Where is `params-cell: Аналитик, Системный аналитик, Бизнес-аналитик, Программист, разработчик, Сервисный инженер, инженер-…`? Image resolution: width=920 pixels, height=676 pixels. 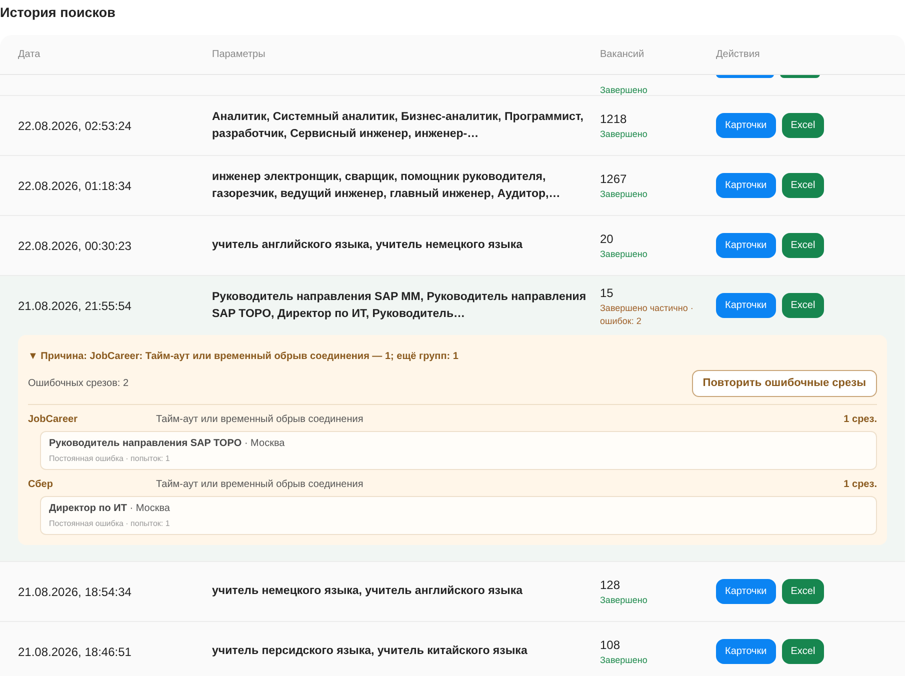
params-cell: Аналитик, Системный аналитик, Бизнес-аналитик, Программист, разработчик, Сервисный инженер, инженер-… is located at coordinates (398, 125).